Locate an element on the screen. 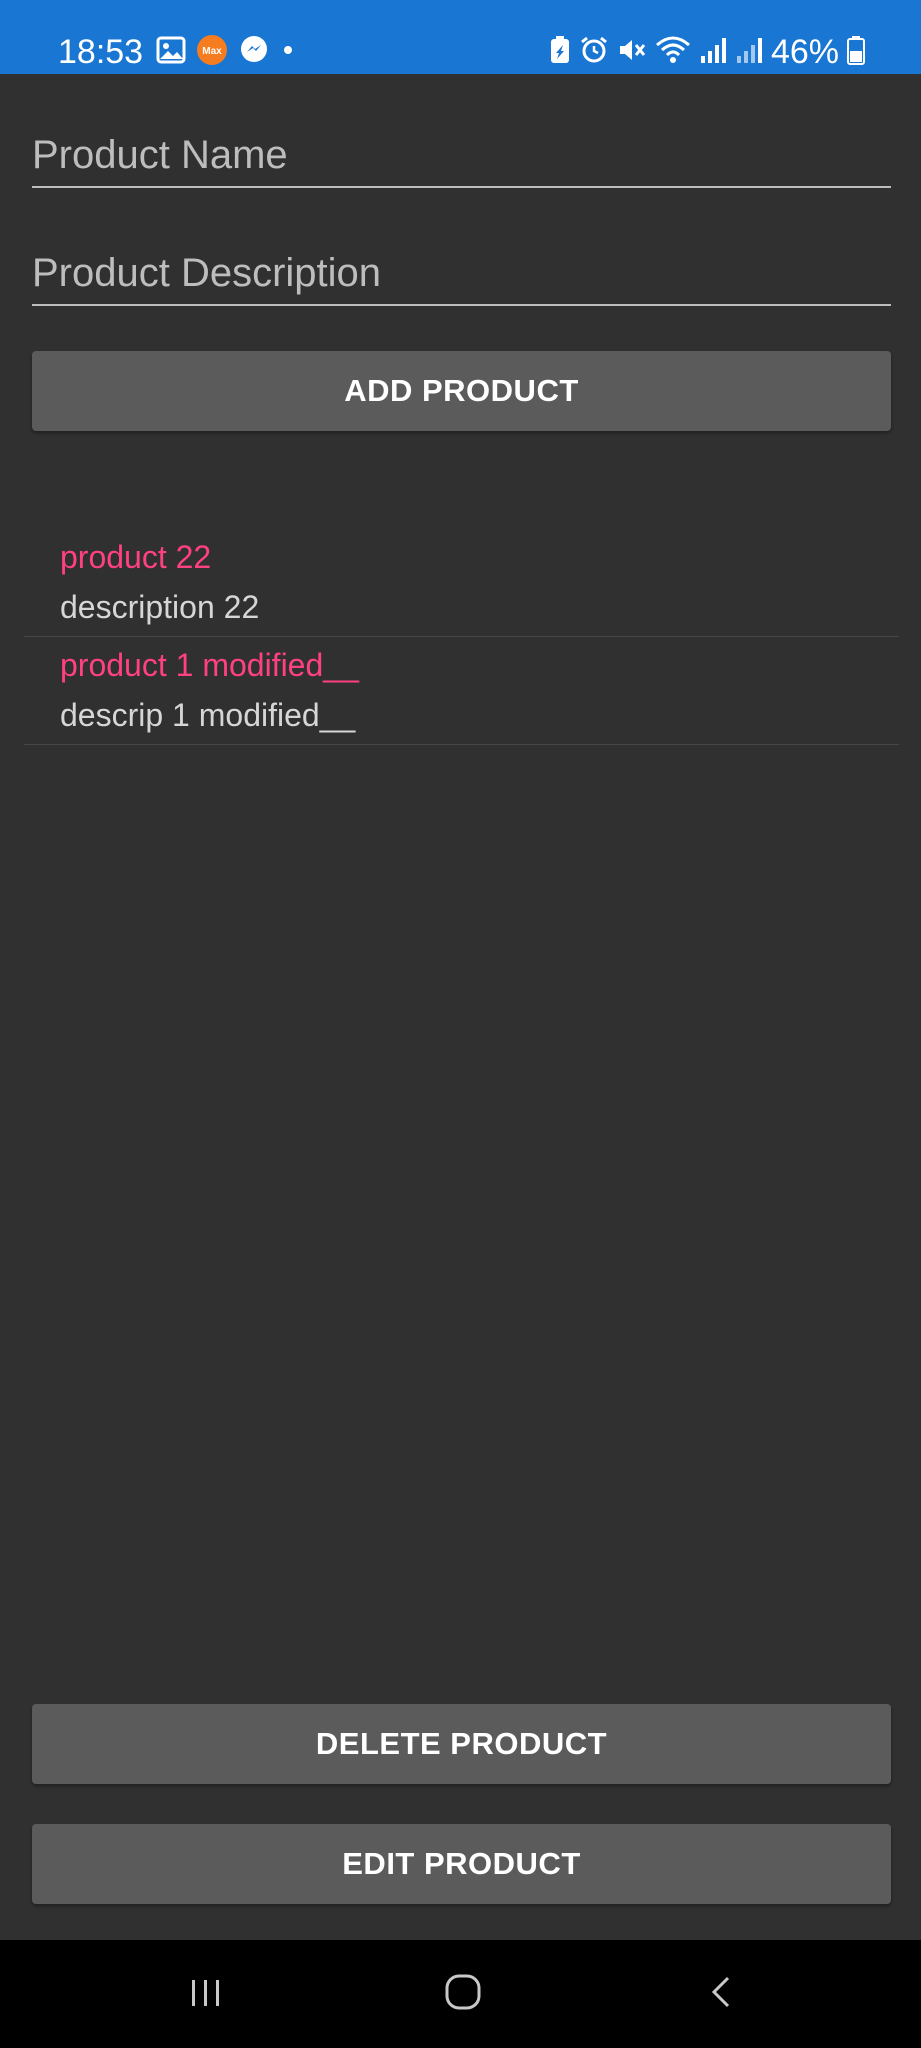  product-name: product 1 modified__ is located at coordinates (209, 665).